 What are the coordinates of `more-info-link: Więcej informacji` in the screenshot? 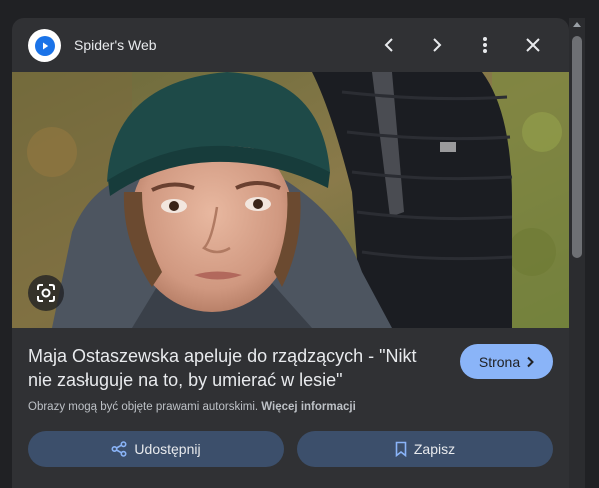 It's located at (308, 407).